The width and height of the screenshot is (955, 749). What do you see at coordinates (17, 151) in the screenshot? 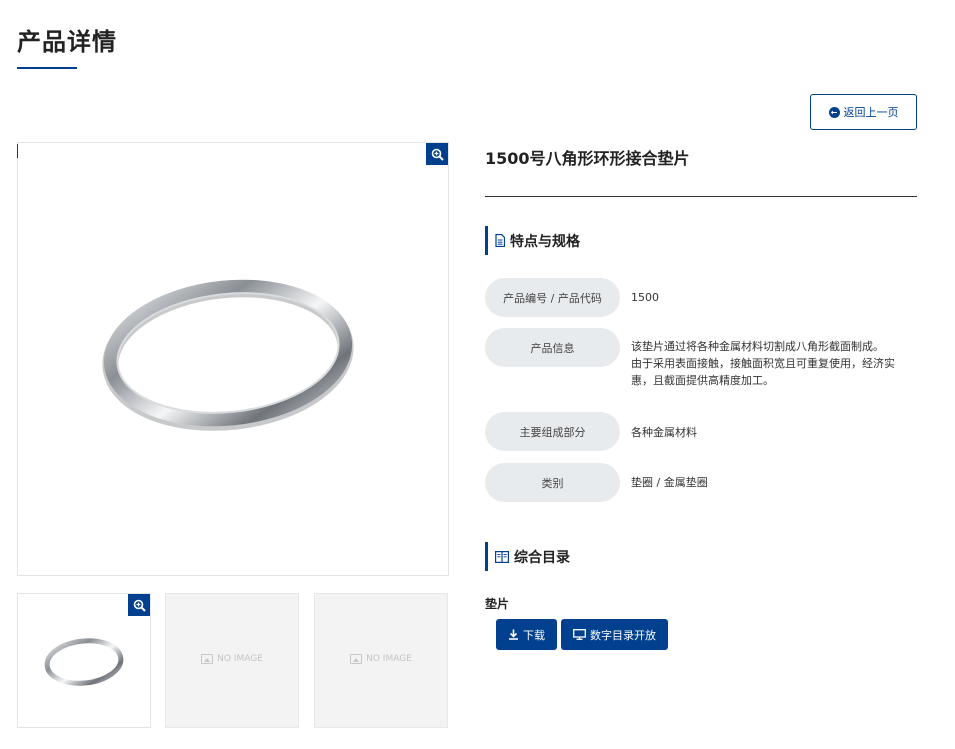
I see `text-cursor` at bounding box center [17, 151].